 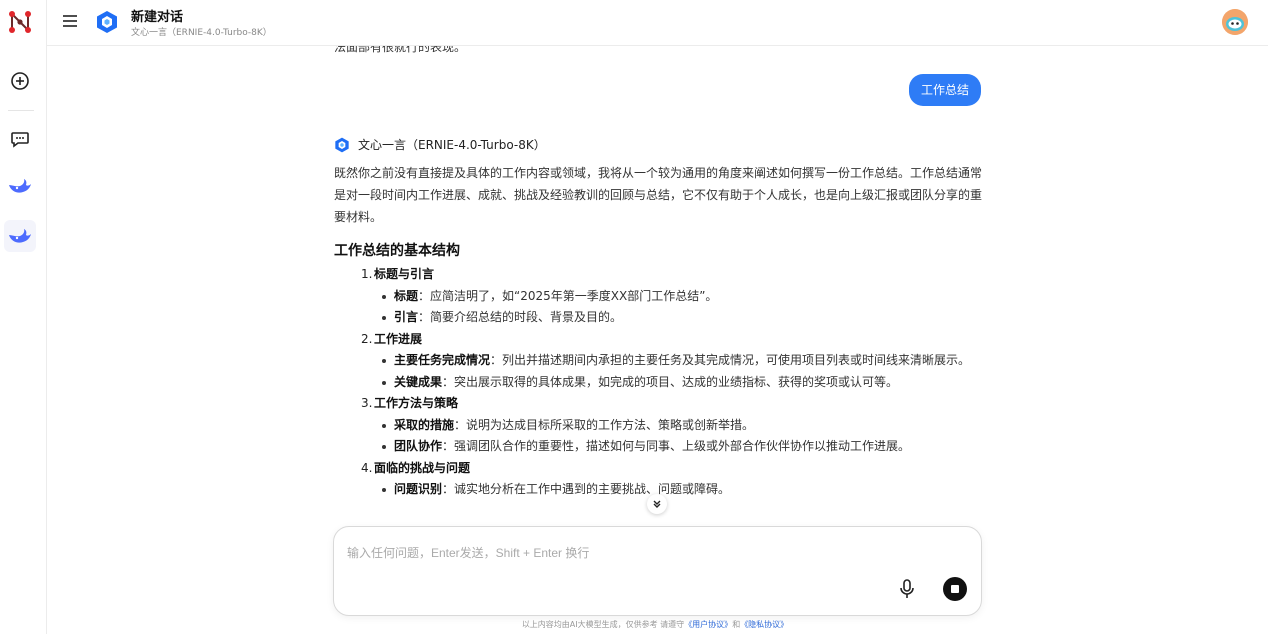 I want to click on list-item-title: 标题与引言, so click(x=404, y=274).